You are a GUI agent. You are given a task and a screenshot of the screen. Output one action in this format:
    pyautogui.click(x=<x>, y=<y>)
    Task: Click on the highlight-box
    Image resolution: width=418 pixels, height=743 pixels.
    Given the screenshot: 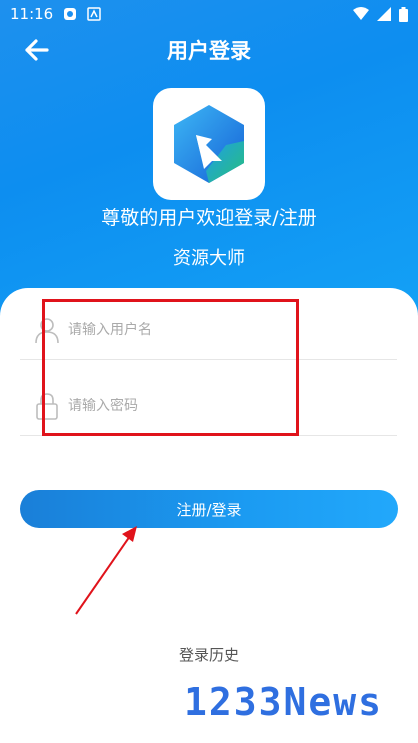 What is the action you would take?
    pyautogui.click(x=170, y=367)
    